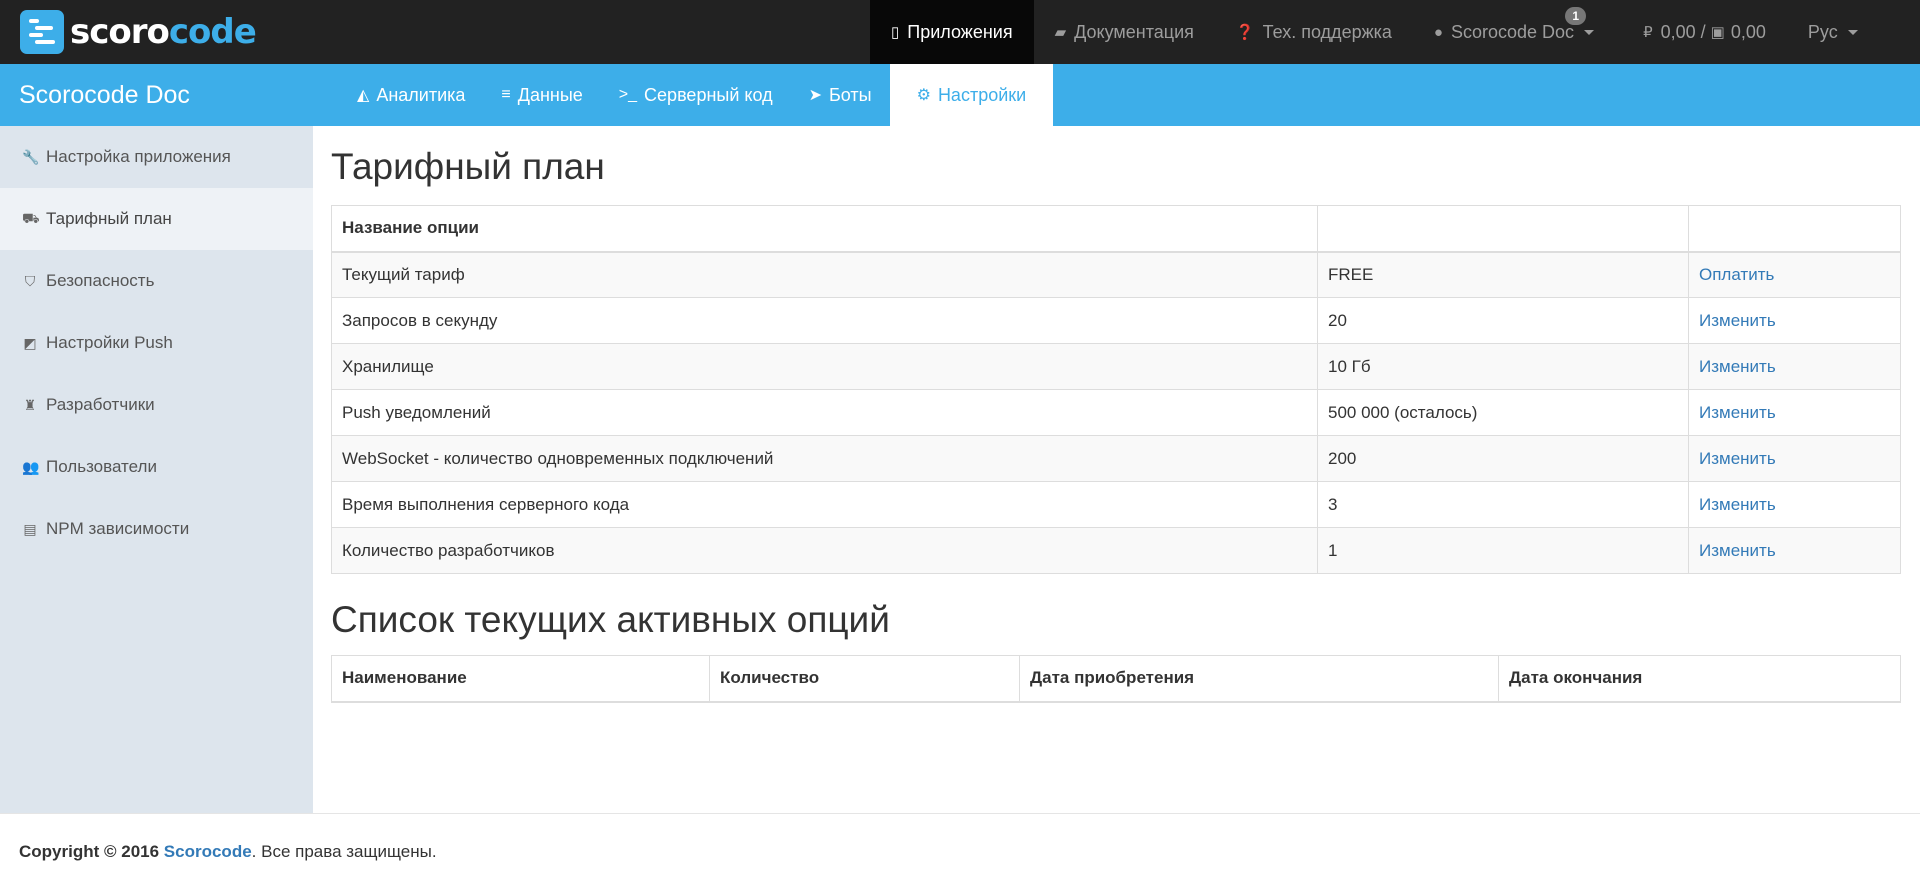 The image size is (1920, 889). I want to click on sidebar-item-developers: ♜ Разработчики, so click(156, 405).